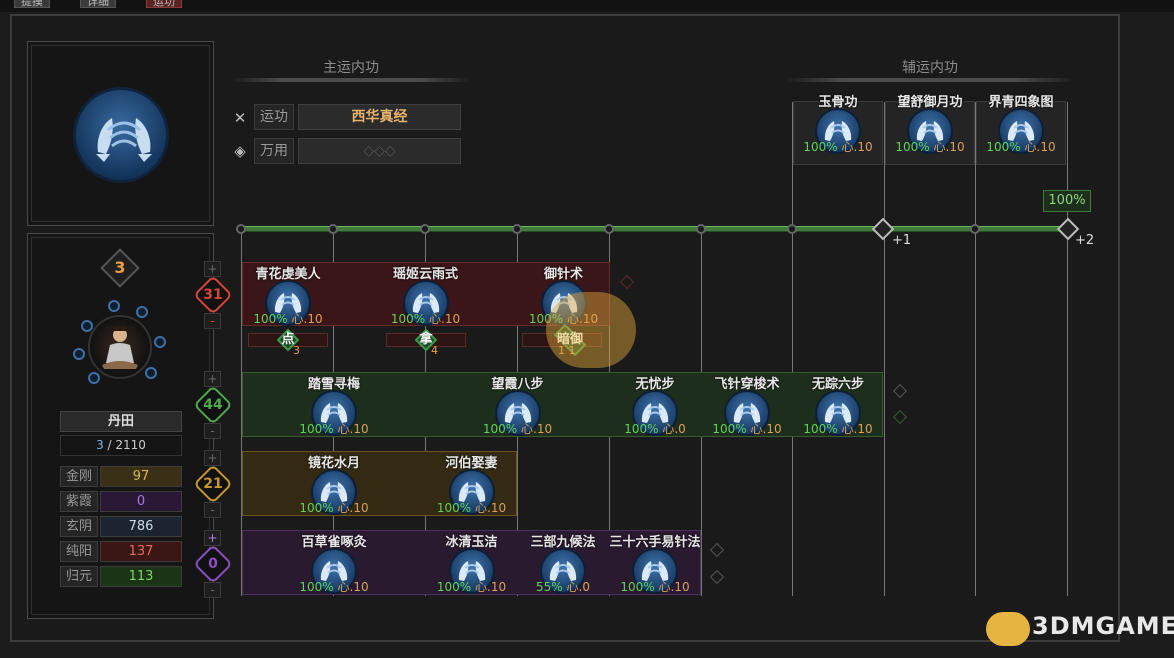 This screenshot has width=1174, height=658. I want to click on stat-row: 纯阳 137, so click(121, 552).